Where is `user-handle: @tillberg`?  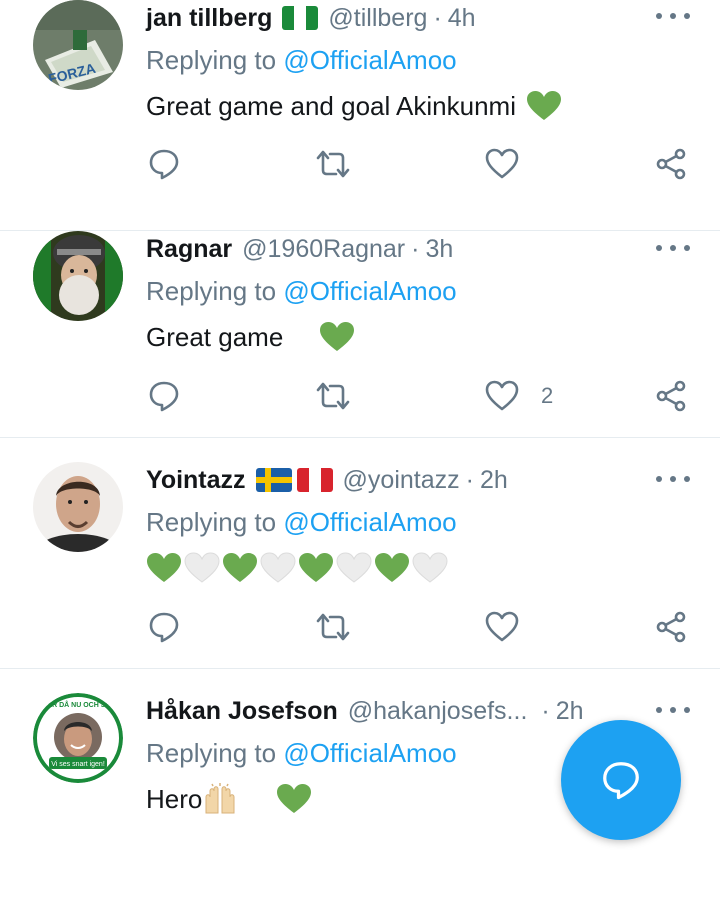
user-handle: @tillberg is located at coordinates (377, 18).